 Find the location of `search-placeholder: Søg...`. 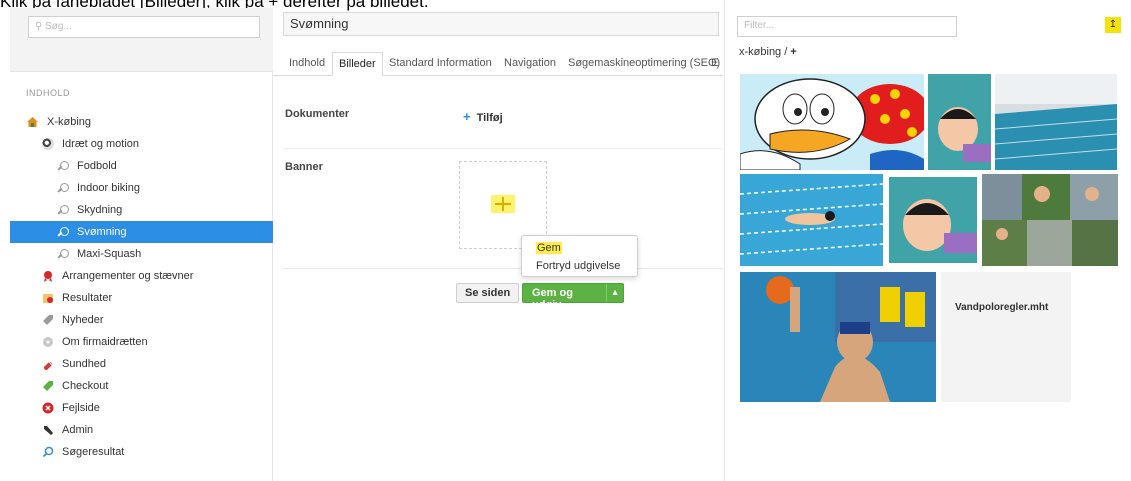

search-placeholder: Søg... is located at coordinates (58, 26).